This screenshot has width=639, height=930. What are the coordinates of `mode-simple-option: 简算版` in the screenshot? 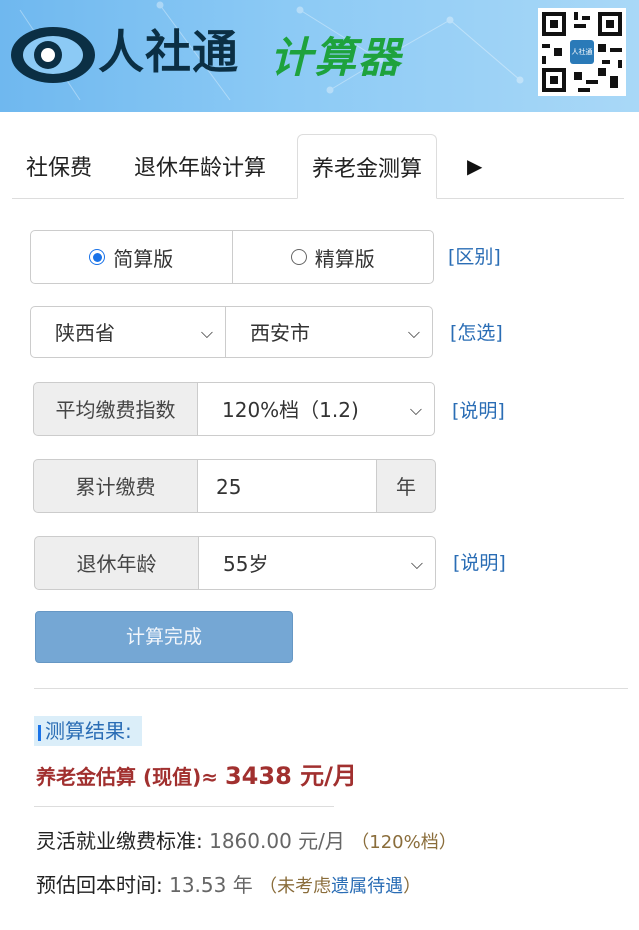 It's located at (132, 257).